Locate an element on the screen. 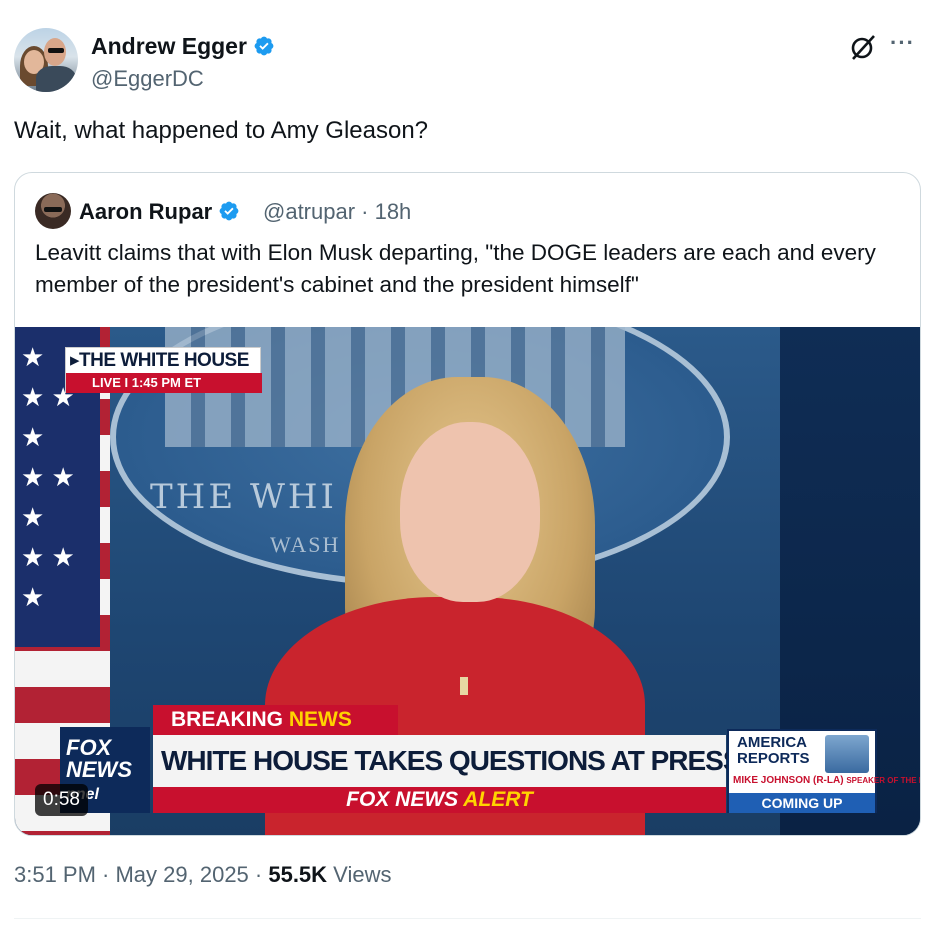 Image resolution: width=942 pixels, height=930 pixels. fox-news-logo-text: FOX NEWS is located at coordinates (99, 758).